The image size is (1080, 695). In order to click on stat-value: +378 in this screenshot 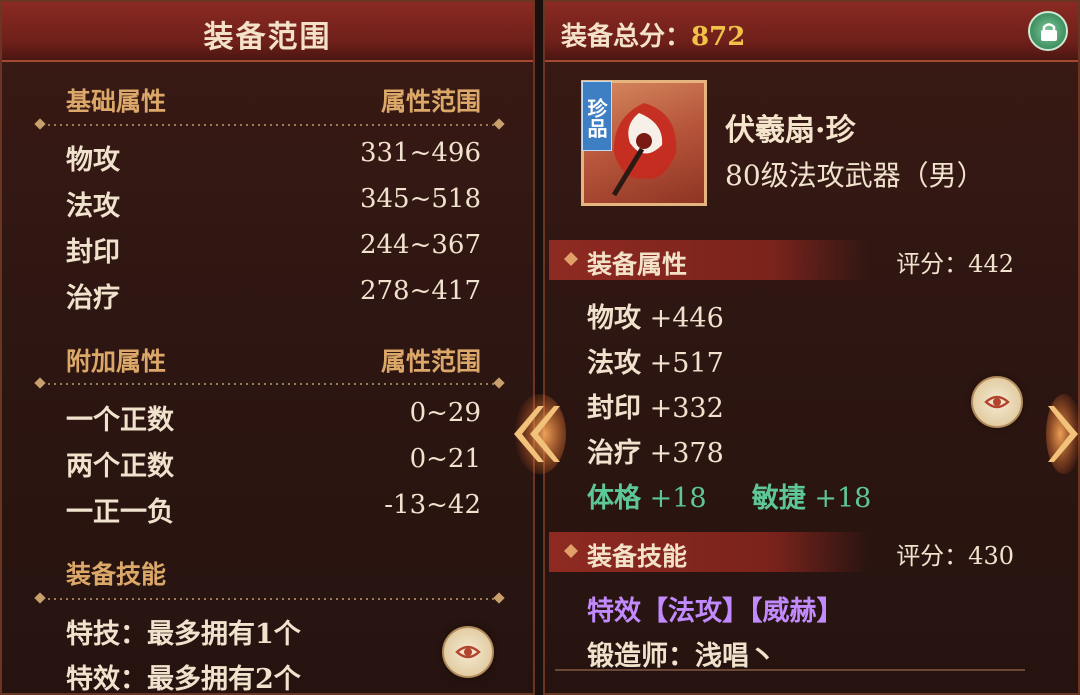, I will do `click(686, 453)`.